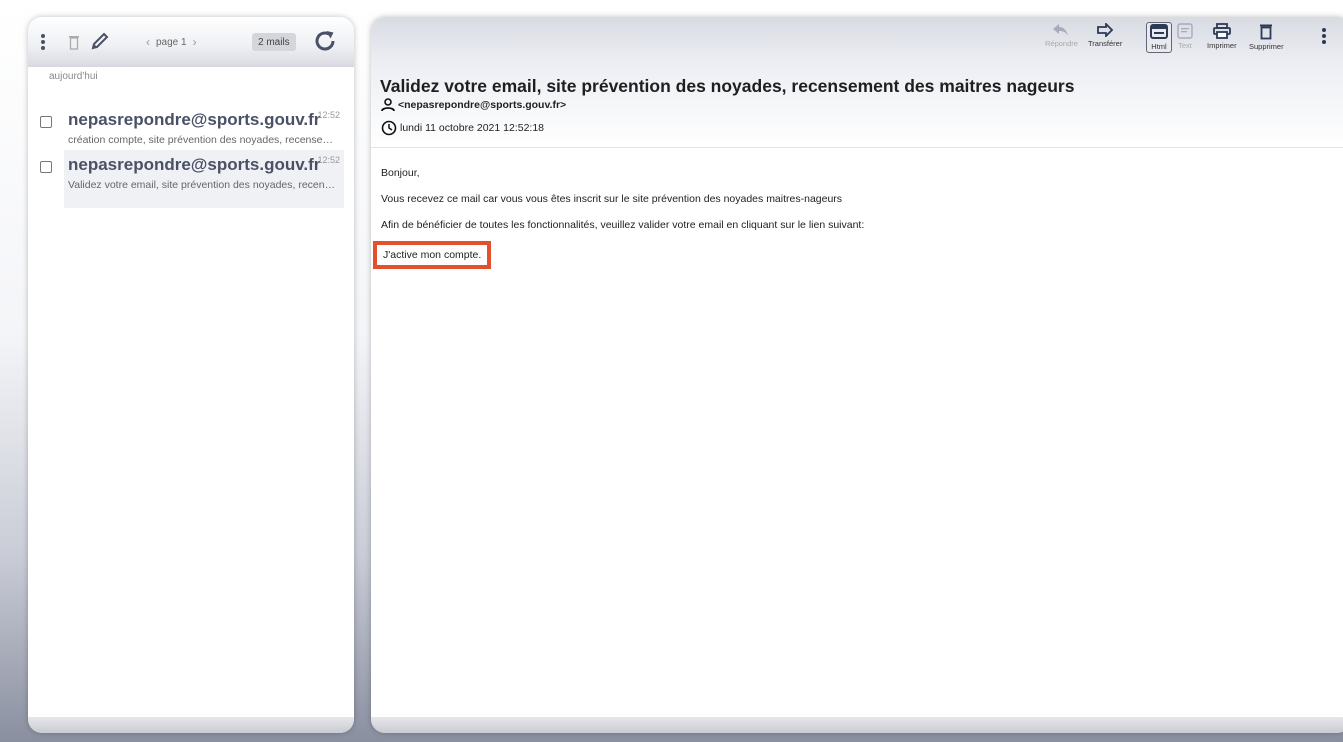 The height and width of the screenshot is (742, 1343). Describe the element at coordinates (195, 42) in the screenshot. I see `next-page-icon: ›` at that location.